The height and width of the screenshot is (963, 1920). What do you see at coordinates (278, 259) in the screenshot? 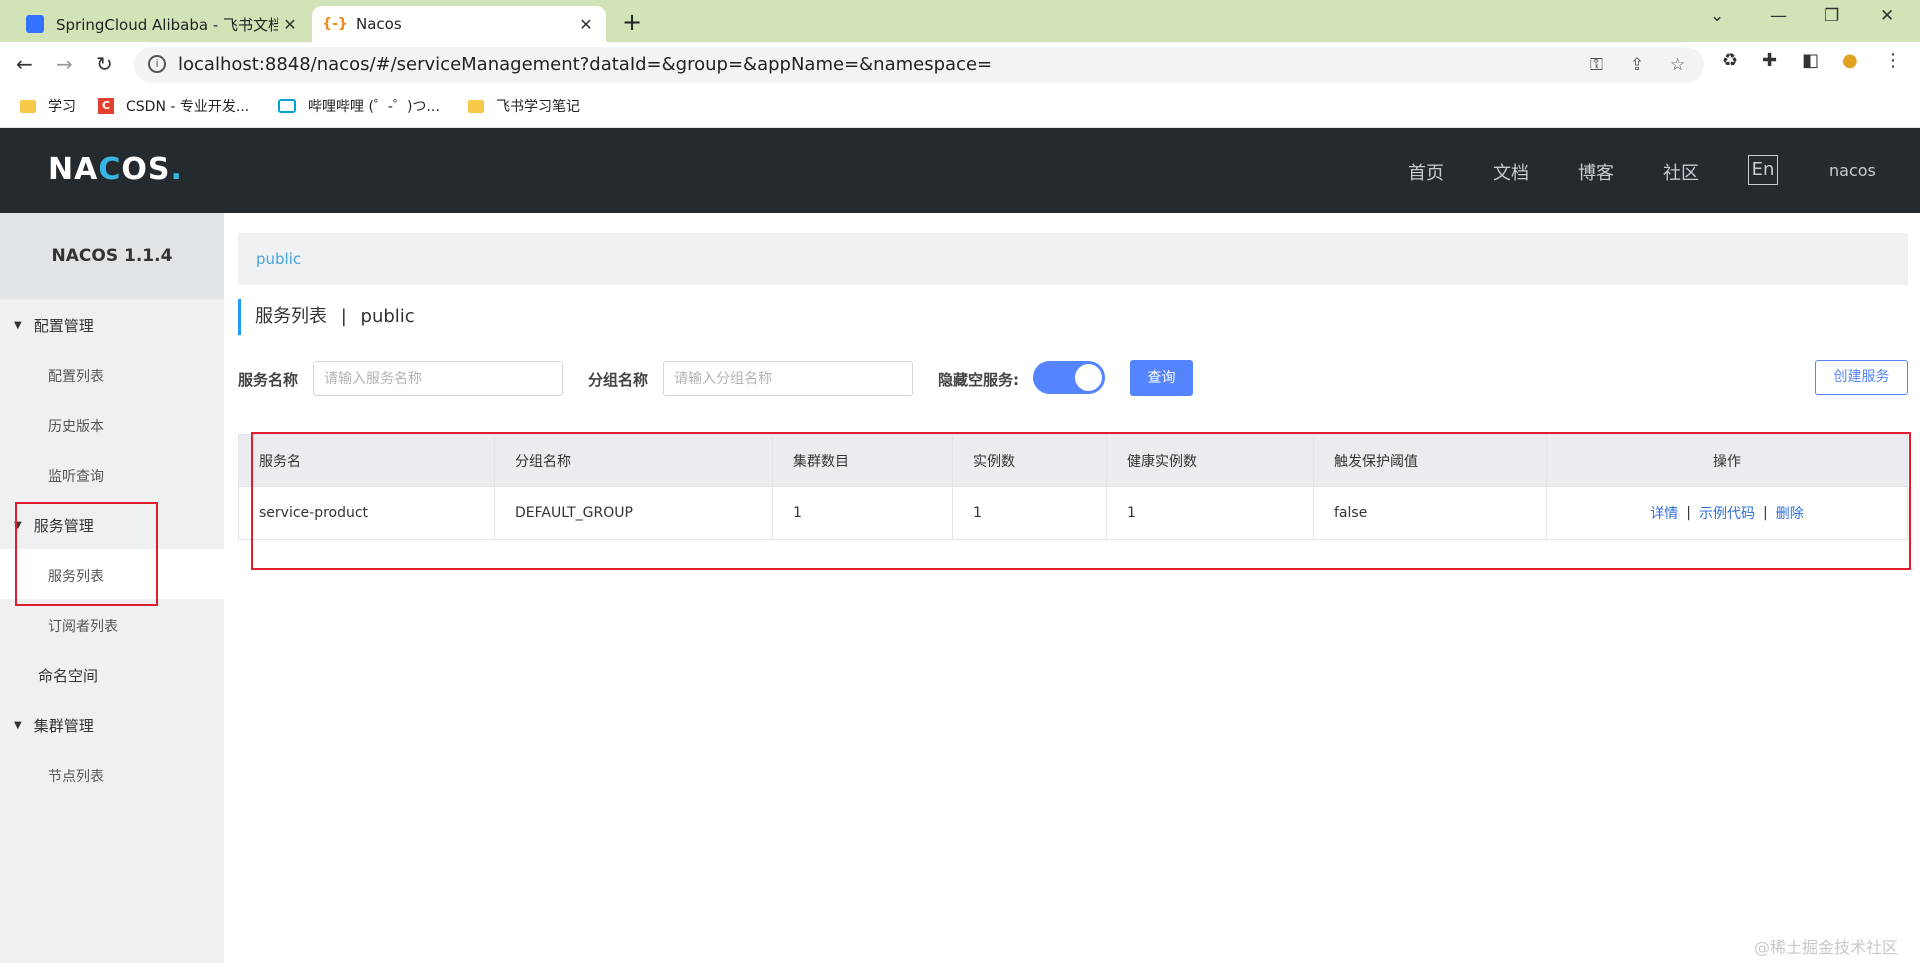
I see `namespace-tab-public: public` at bounding box center [278, 259].